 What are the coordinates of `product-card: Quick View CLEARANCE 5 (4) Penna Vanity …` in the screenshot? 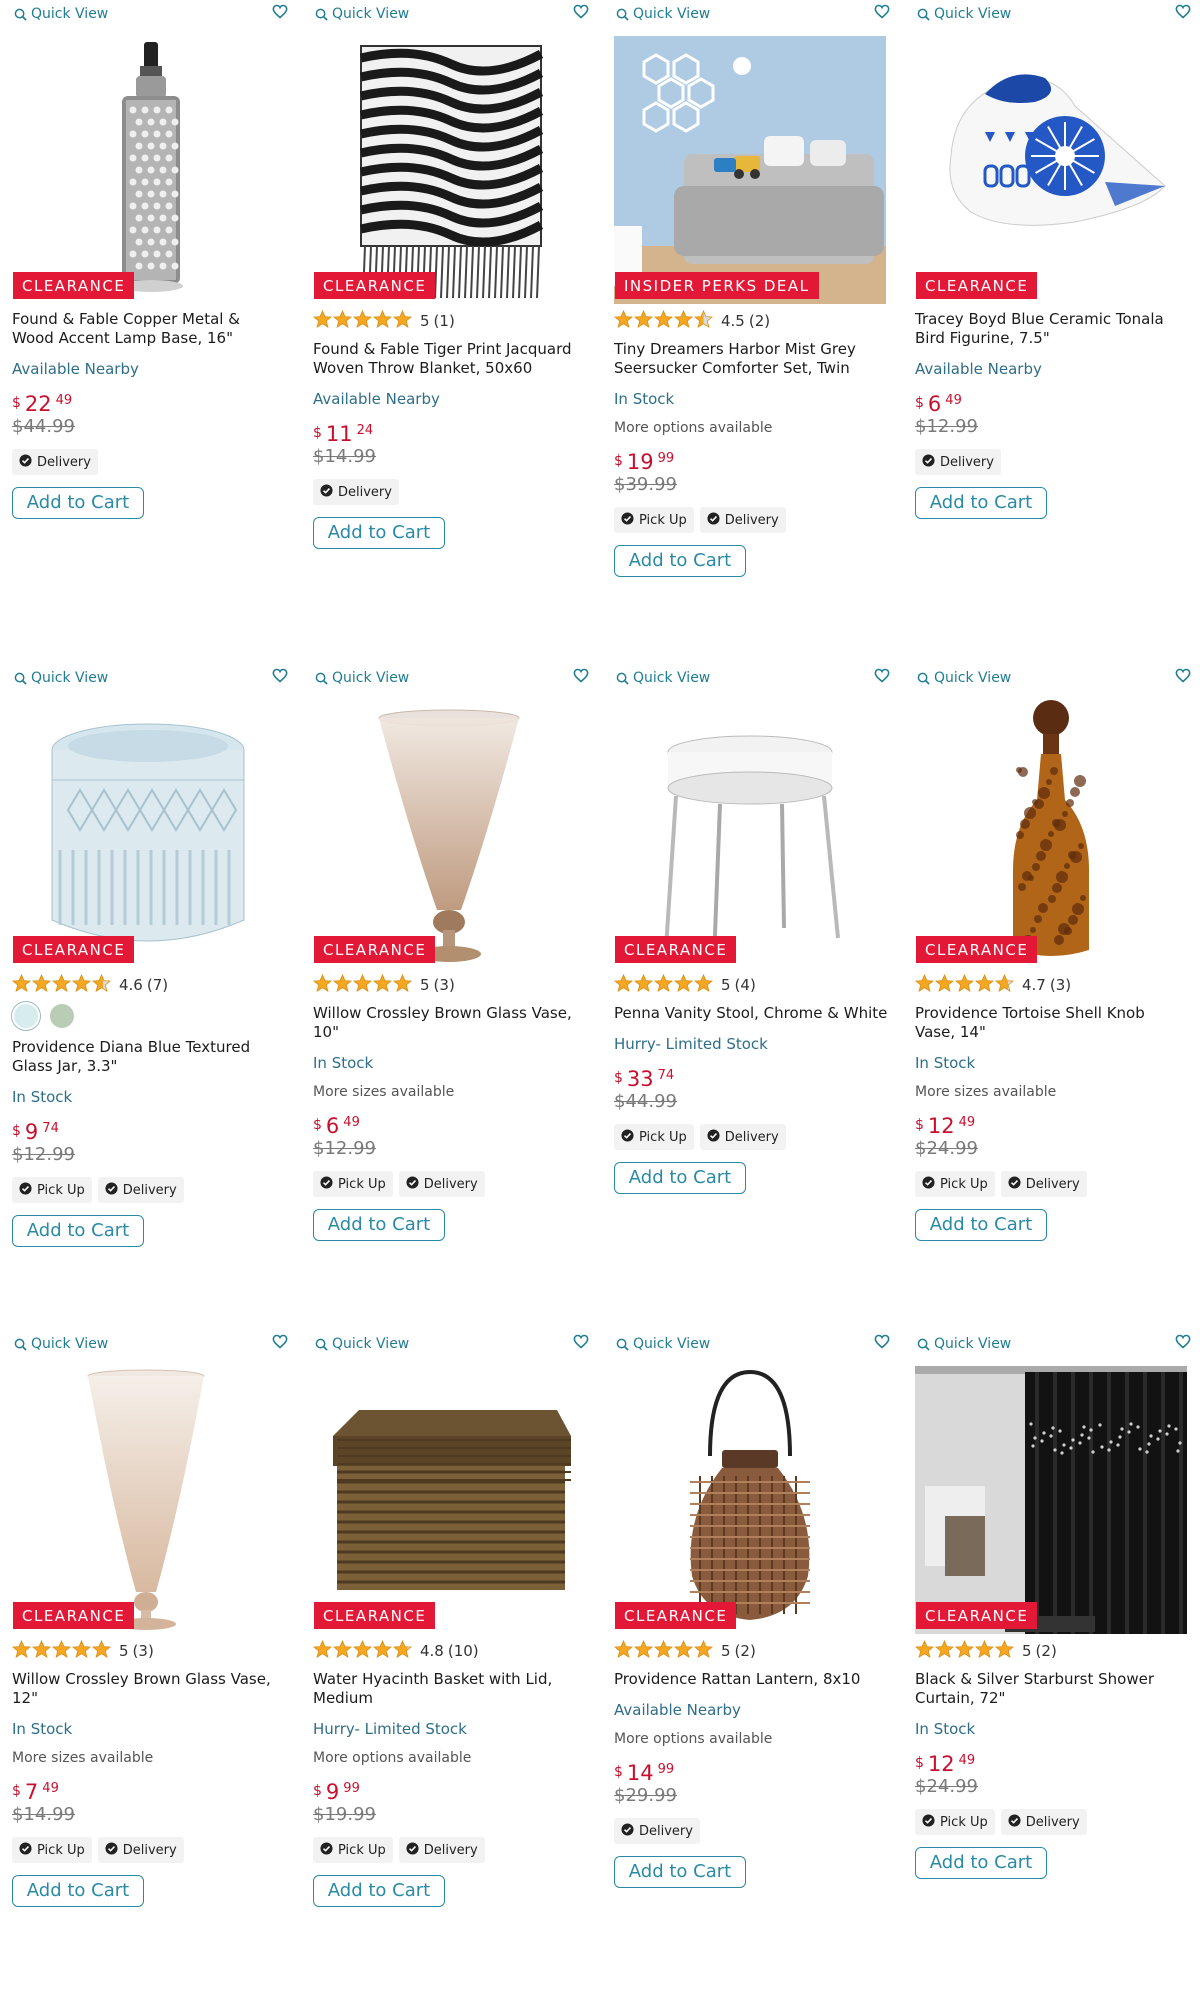 It's located at (753, 994).